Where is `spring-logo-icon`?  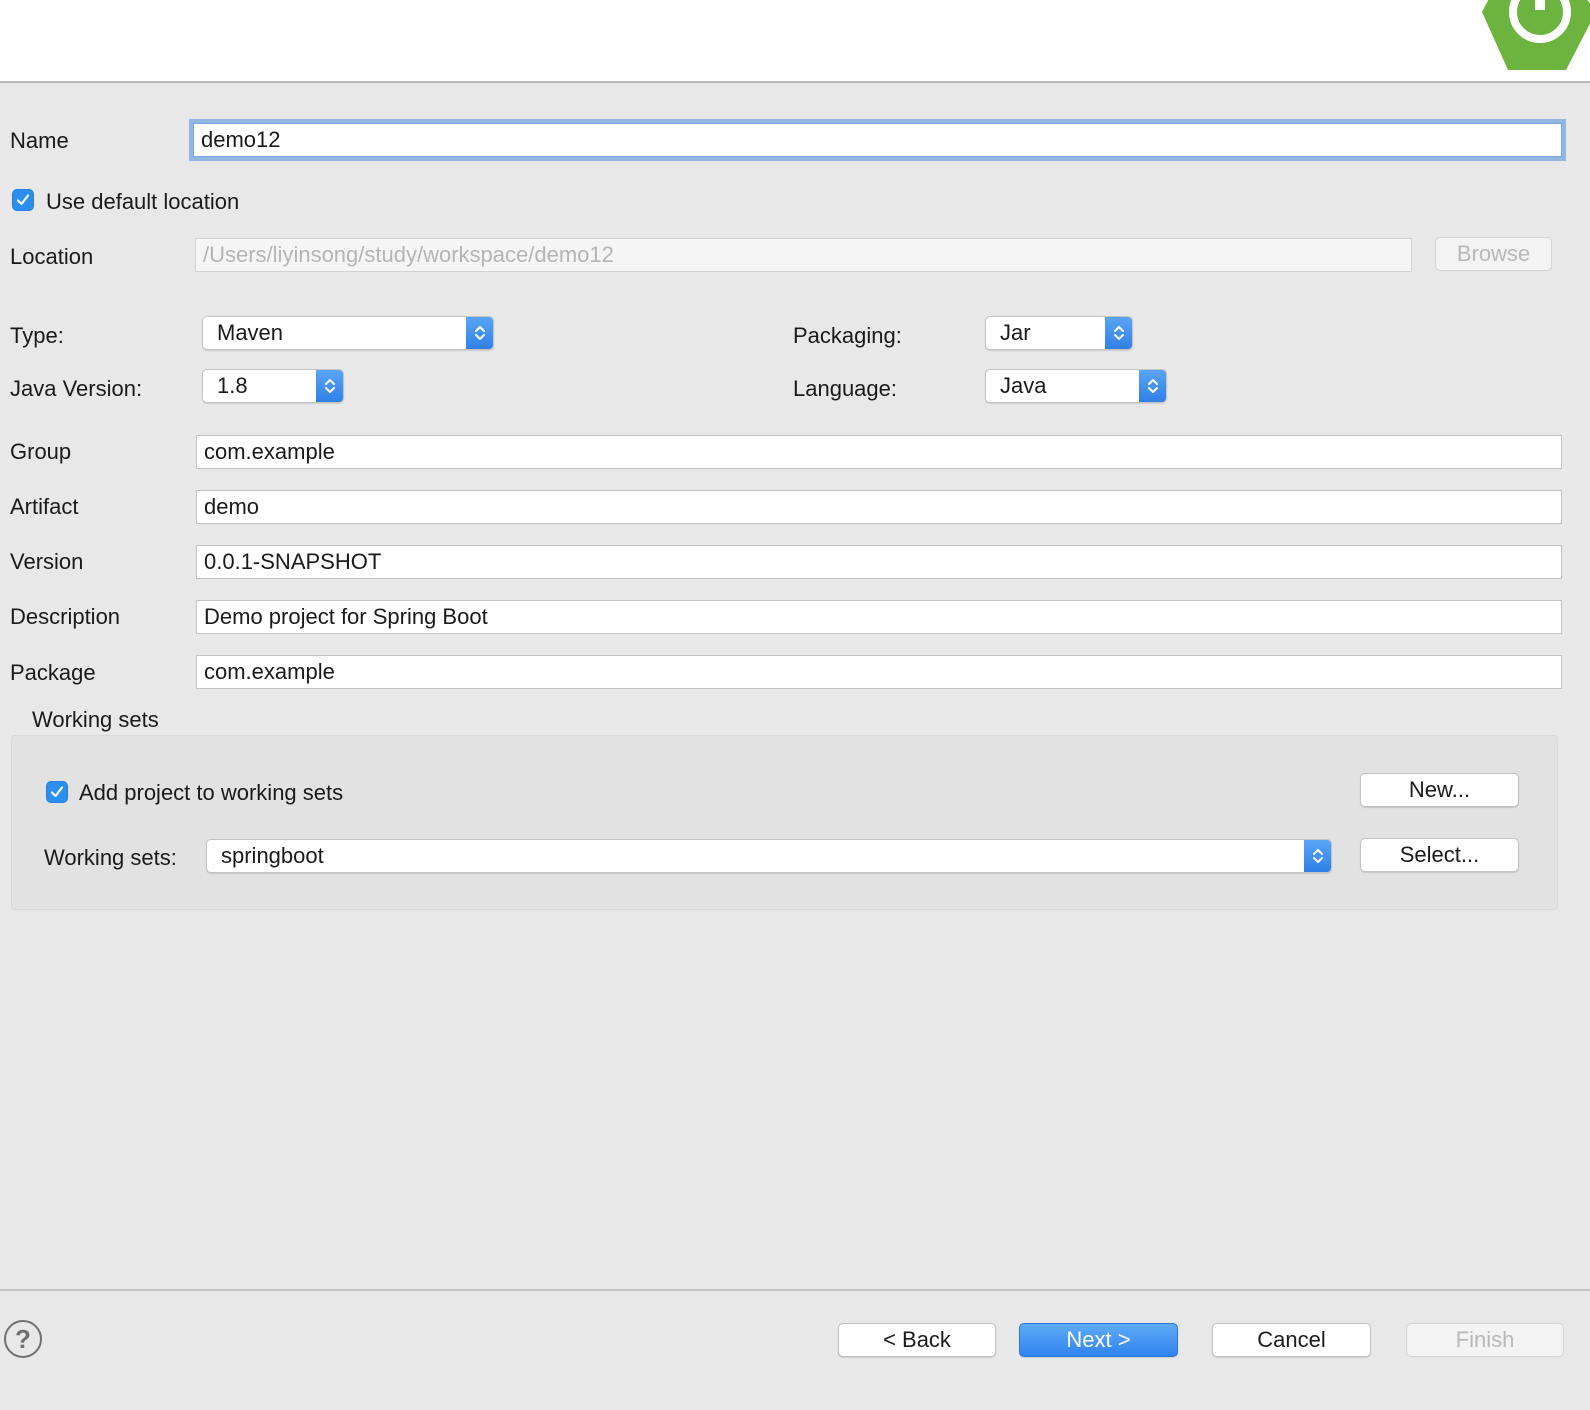
spring-logo-icon is located at coordinates (1535, 36).